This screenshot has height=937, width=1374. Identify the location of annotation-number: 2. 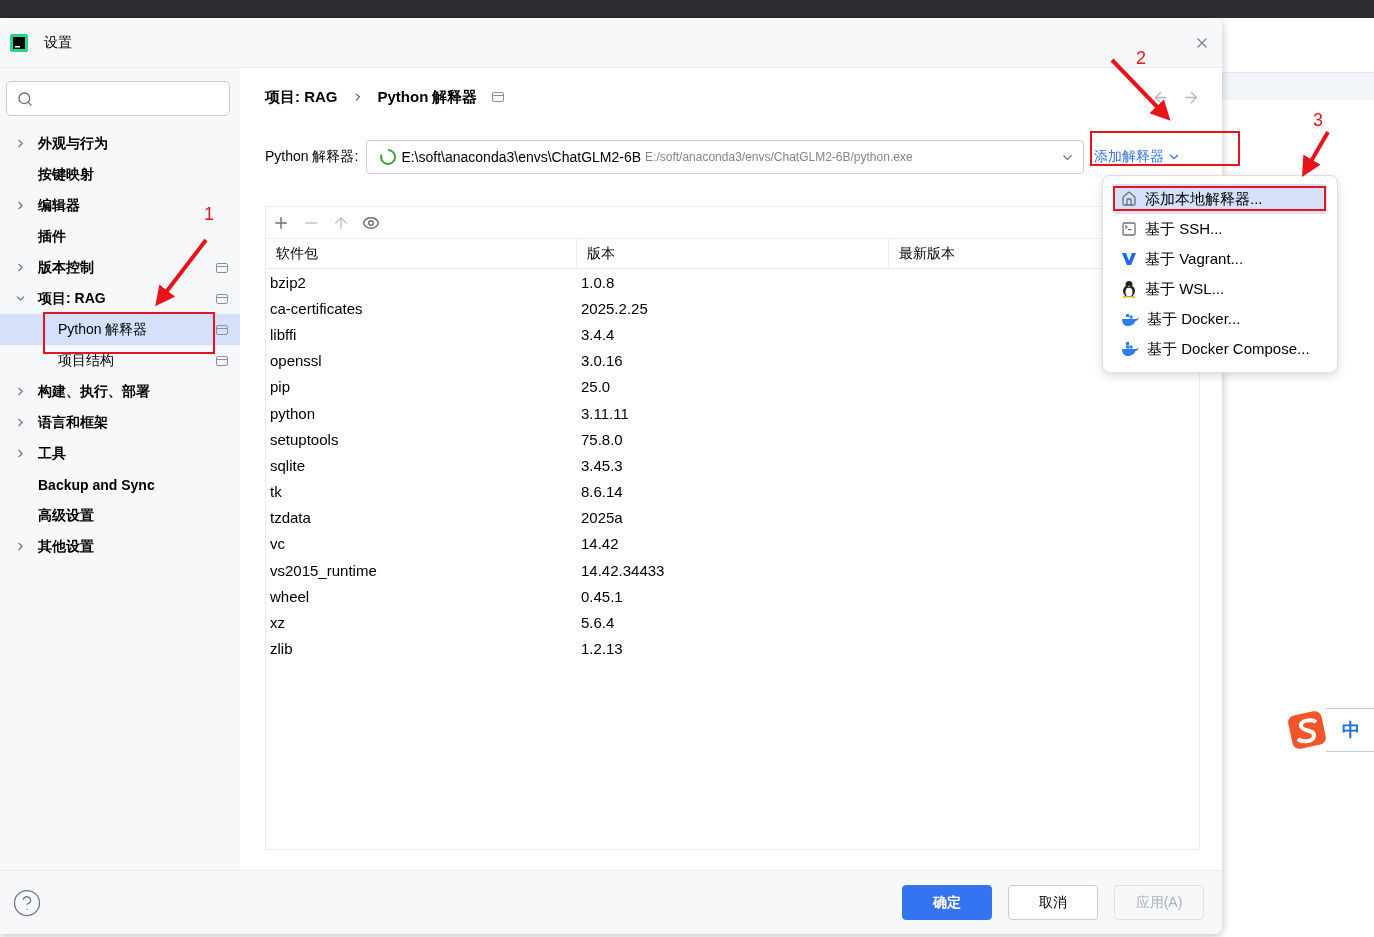
(1141, 58).